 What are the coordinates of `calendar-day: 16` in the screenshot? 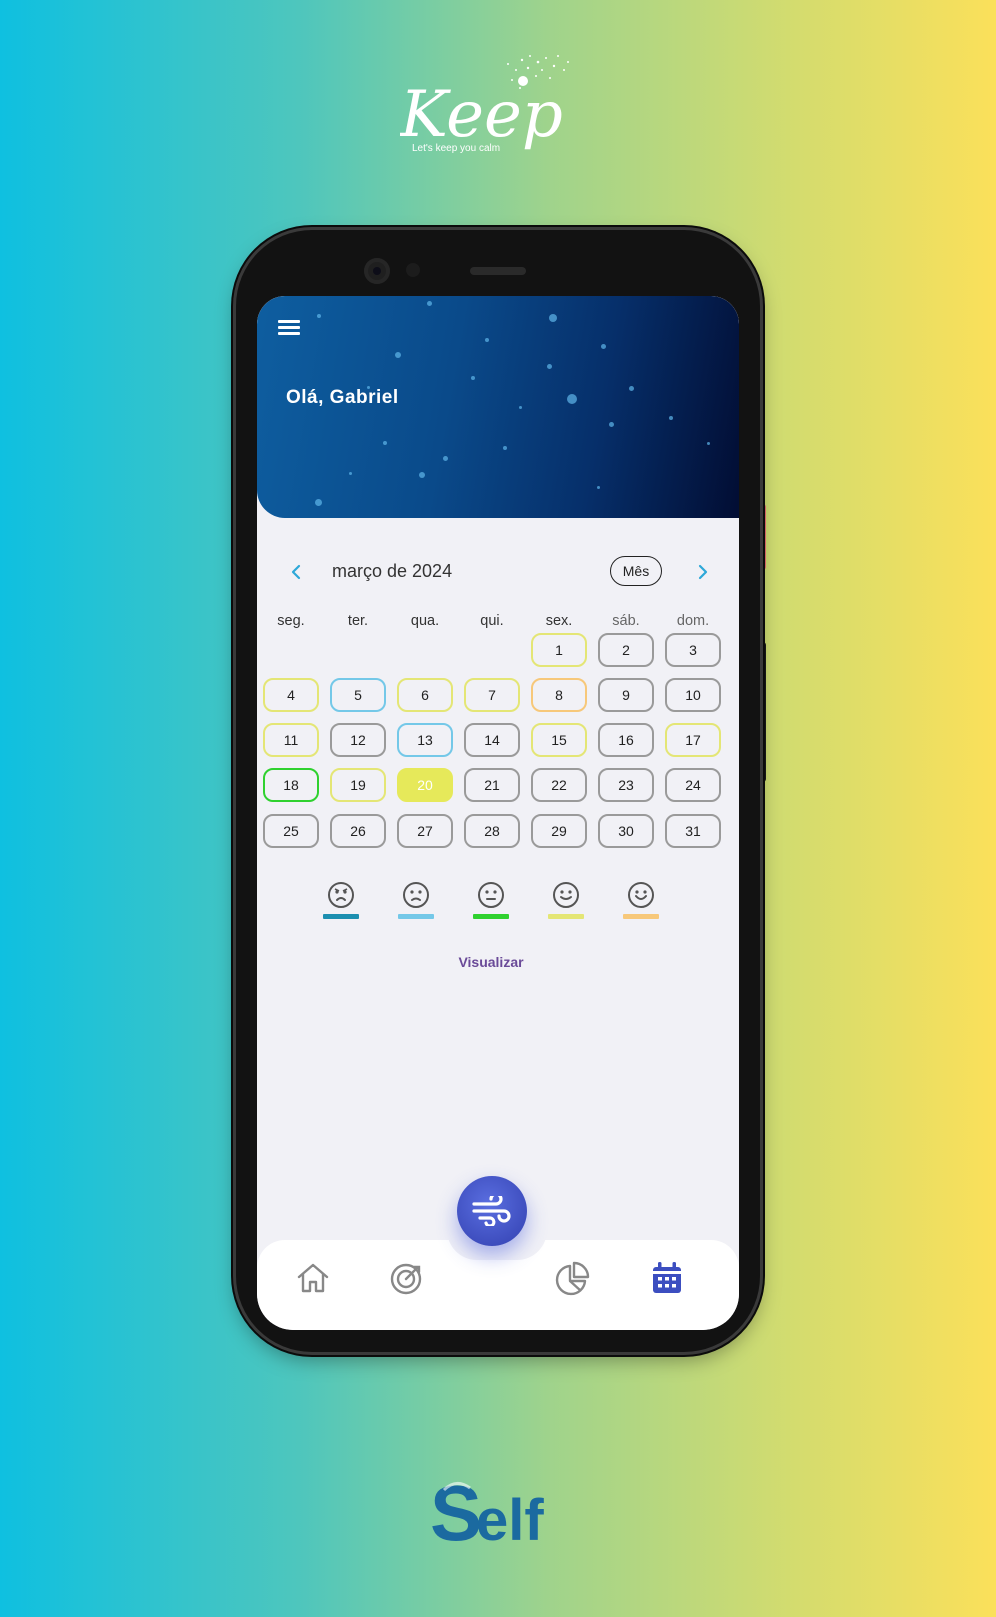 It's located at (626, 740).